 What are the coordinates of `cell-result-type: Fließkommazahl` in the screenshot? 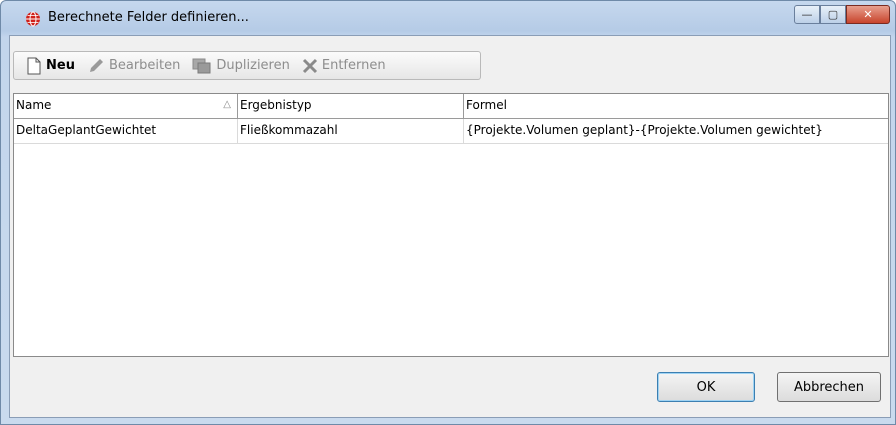 It's located at (351, 131).